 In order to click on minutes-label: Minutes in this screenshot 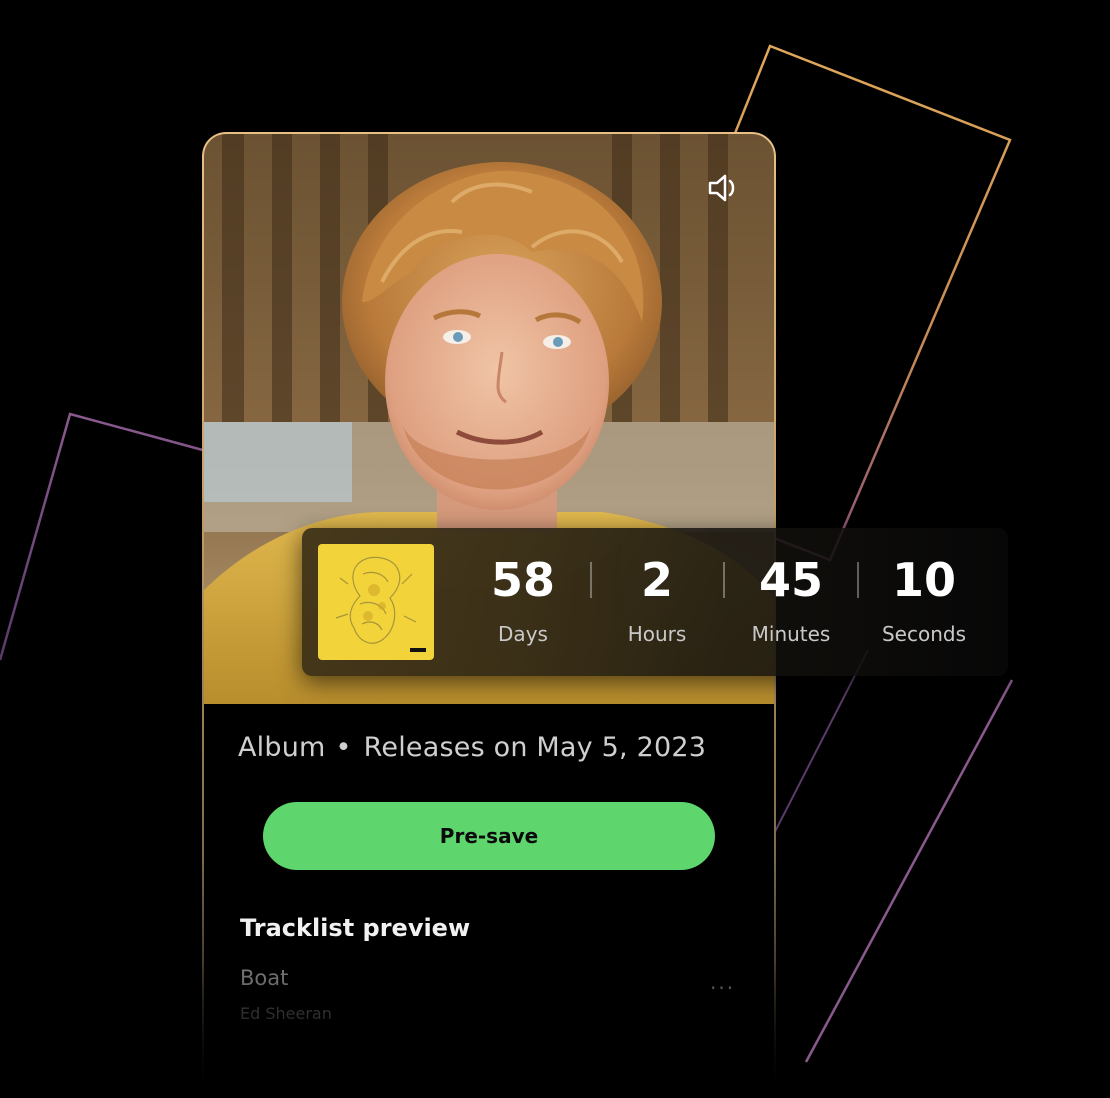, I will do `click(791, 634)`.